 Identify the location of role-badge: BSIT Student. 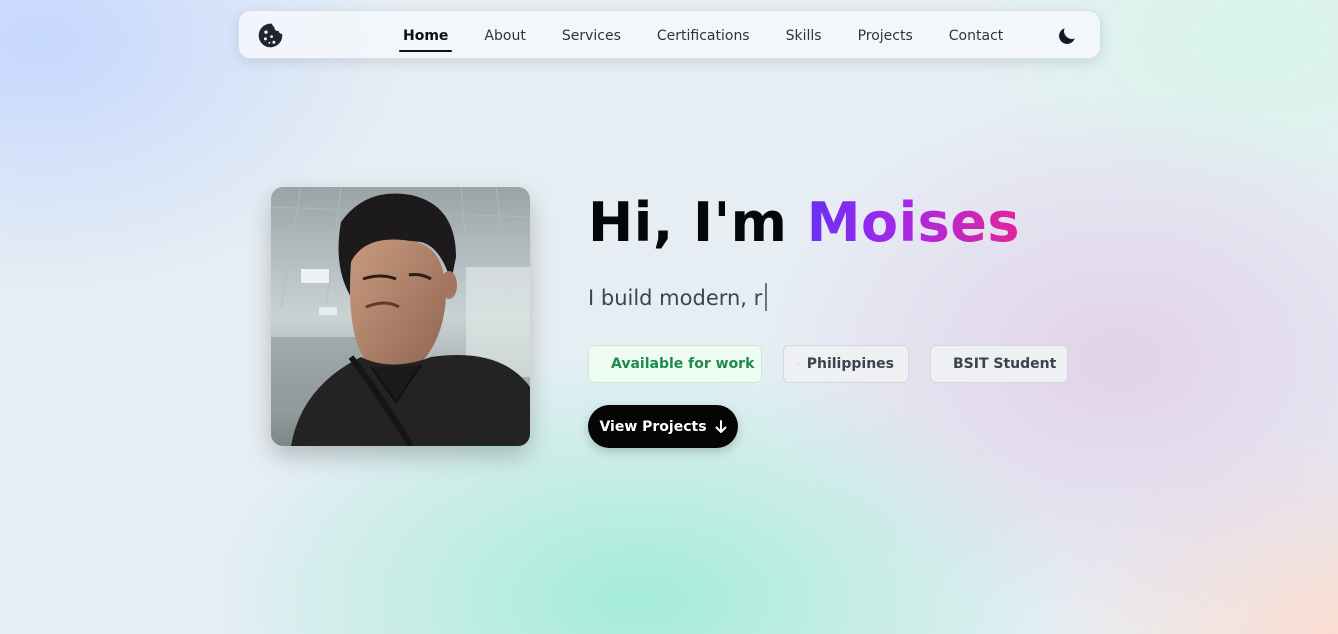
(999, 364).